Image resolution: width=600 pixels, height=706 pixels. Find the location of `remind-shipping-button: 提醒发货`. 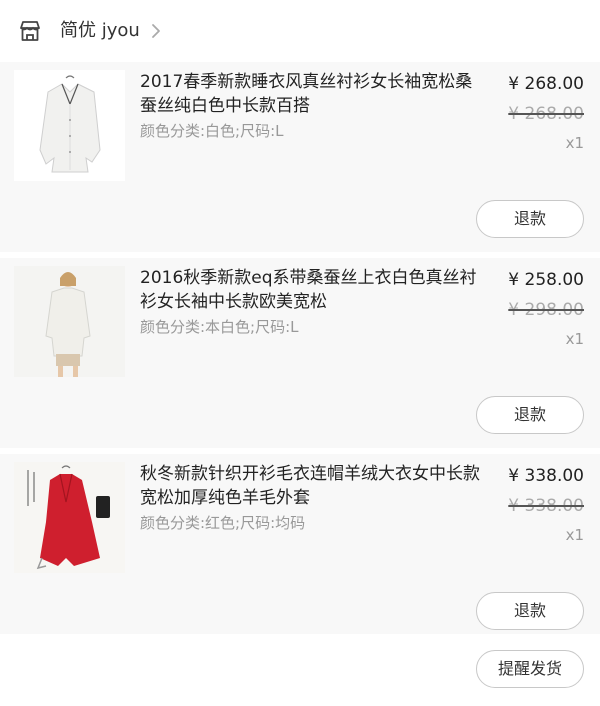

remind-shipping-button: 提醒发货 is located at coordinates (530, 669).